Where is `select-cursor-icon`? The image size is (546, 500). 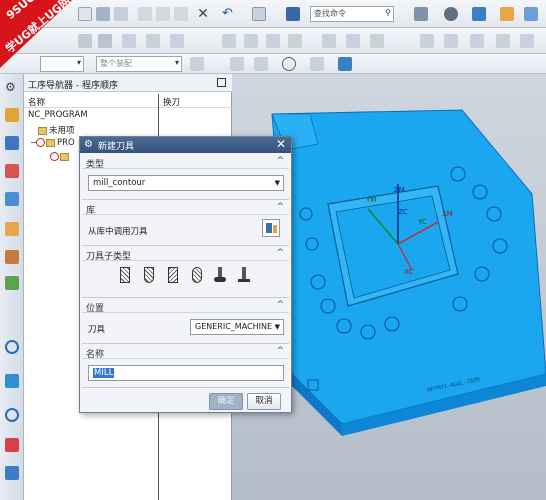 select-cursor-icon is located at coordinates (197, 64).